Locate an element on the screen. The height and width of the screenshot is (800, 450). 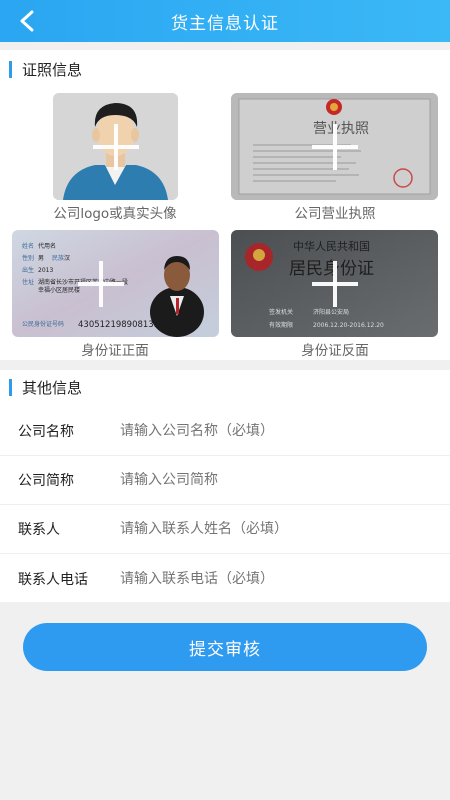
chevron-left-icon is located at coordinates (27, 21).